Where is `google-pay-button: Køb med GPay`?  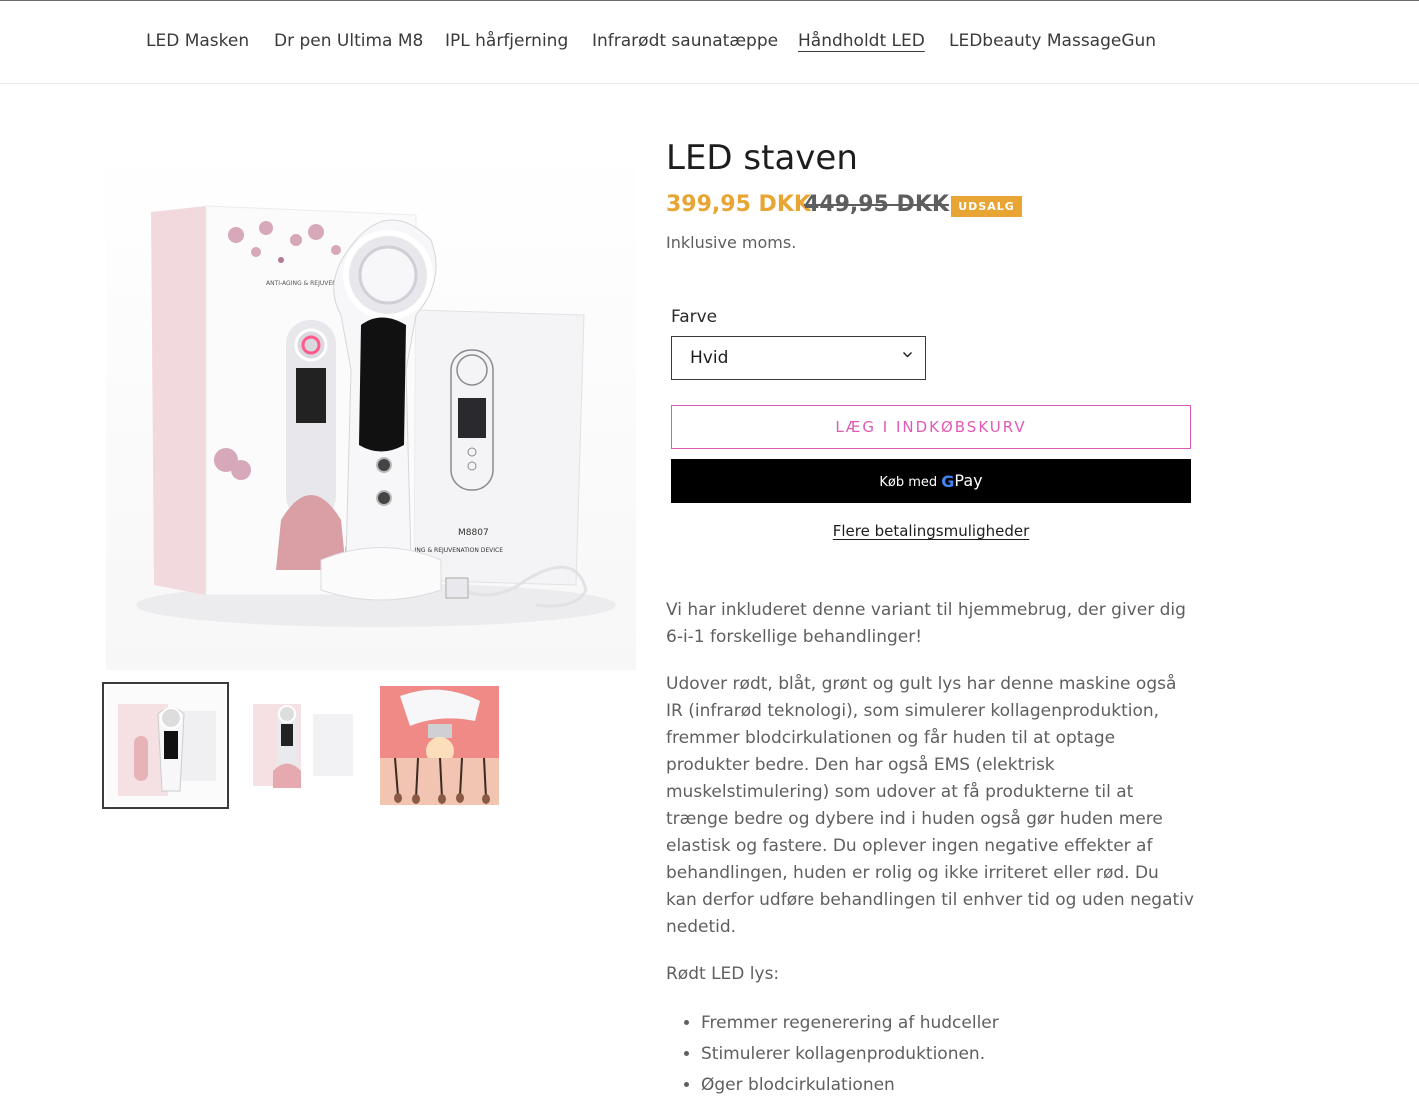
google-pay-button: Køb med GPay is located at coordinates (931, 481).